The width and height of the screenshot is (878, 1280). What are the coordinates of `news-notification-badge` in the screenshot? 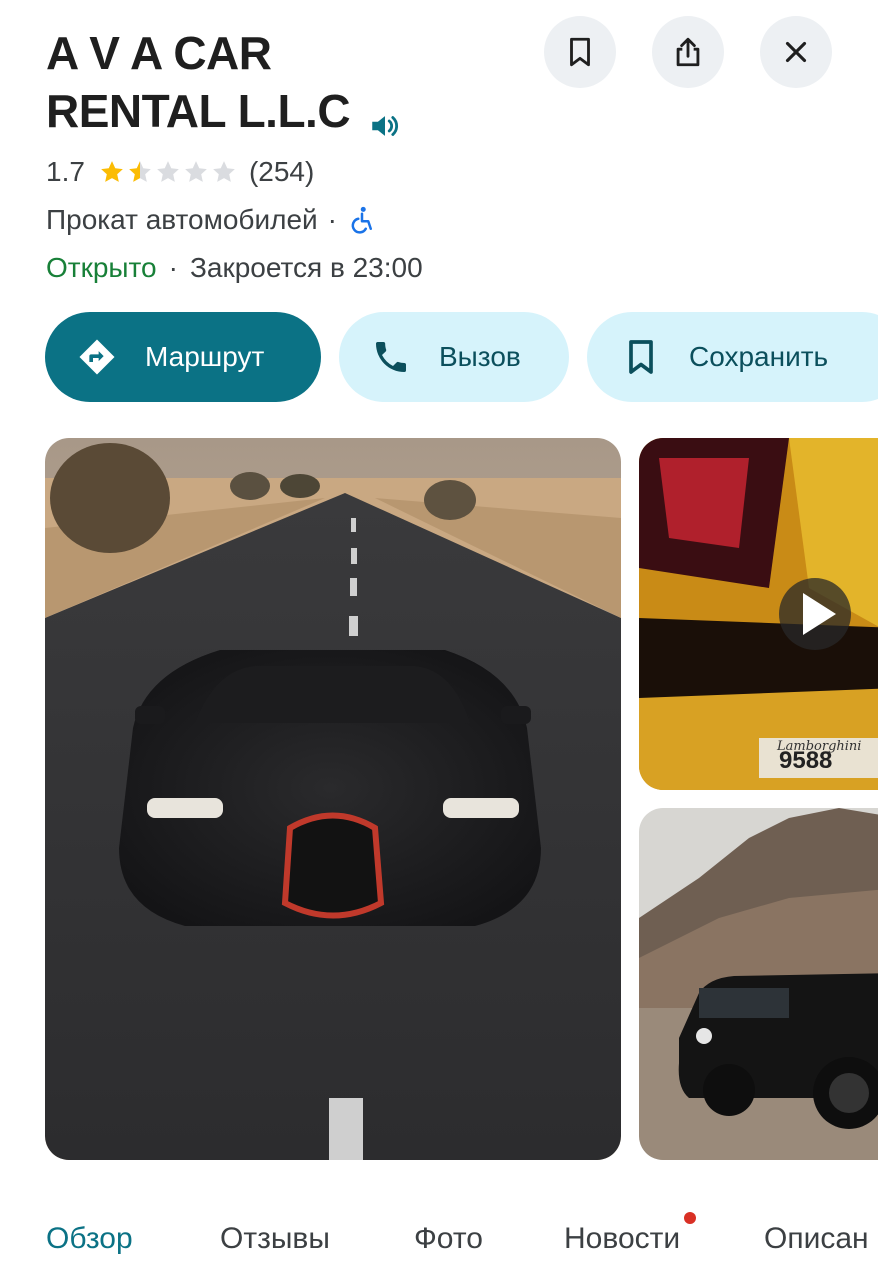 It's located at (690, 1218).